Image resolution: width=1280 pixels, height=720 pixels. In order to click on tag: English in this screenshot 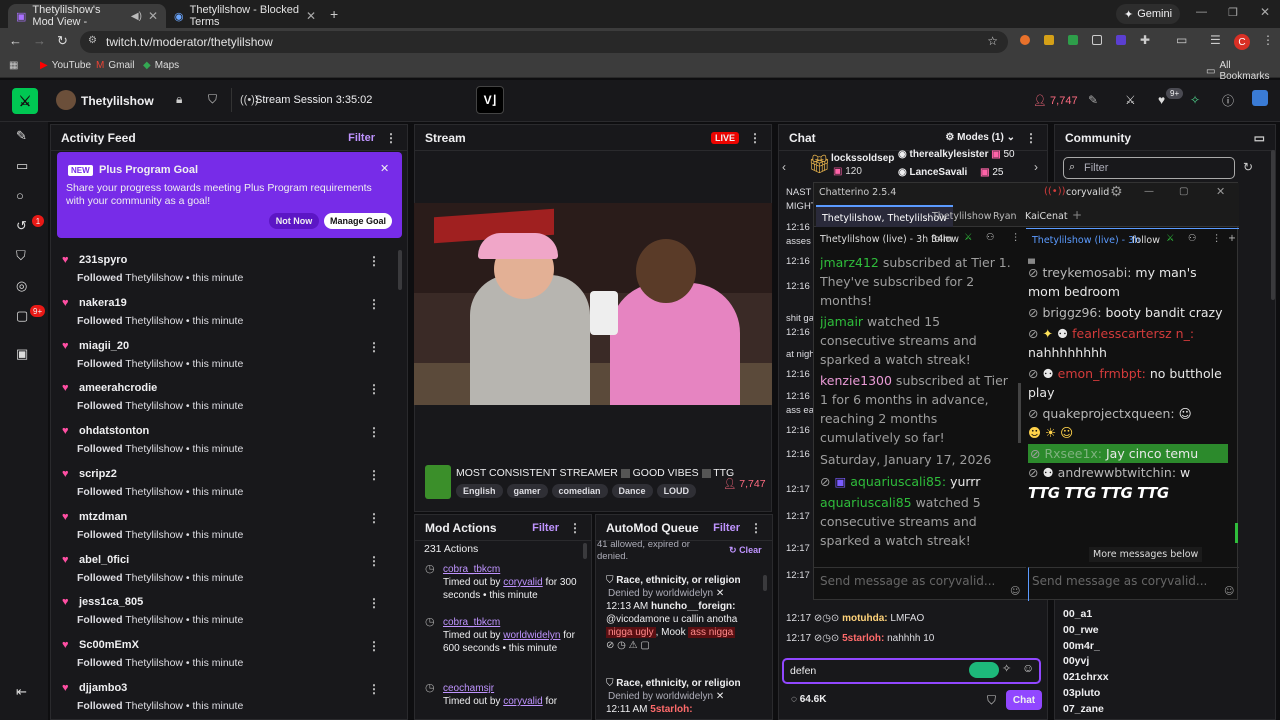, I will do `click(479, 491)`.